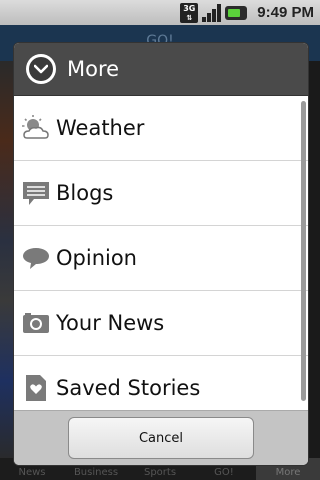 This screenshot has width=320, height=480. I want to click on weather-icon, so click(35, 128).